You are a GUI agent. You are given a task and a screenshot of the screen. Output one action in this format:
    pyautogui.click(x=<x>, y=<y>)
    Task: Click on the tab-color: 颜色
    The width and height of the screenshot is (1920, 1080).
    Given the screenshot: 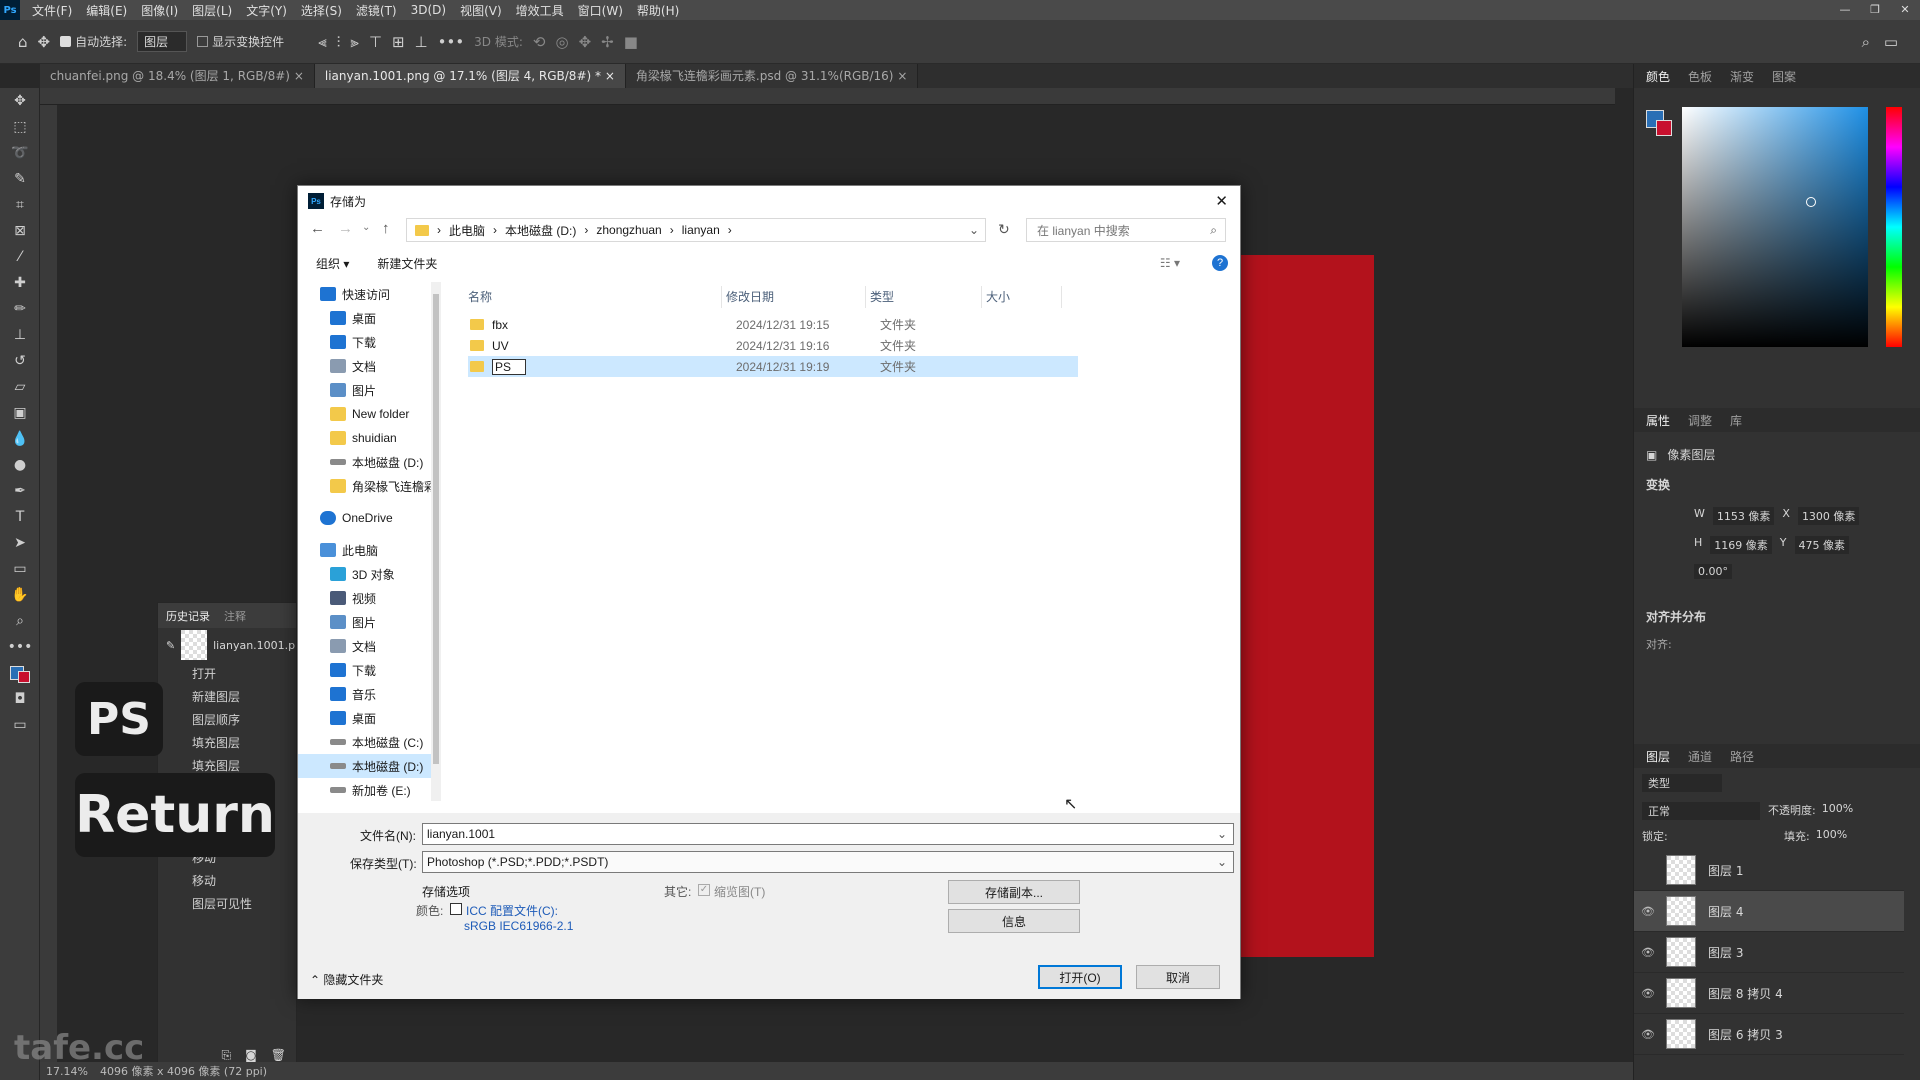 What is the action you would take?
    pyautogui.click(x=1658, y=76)
    